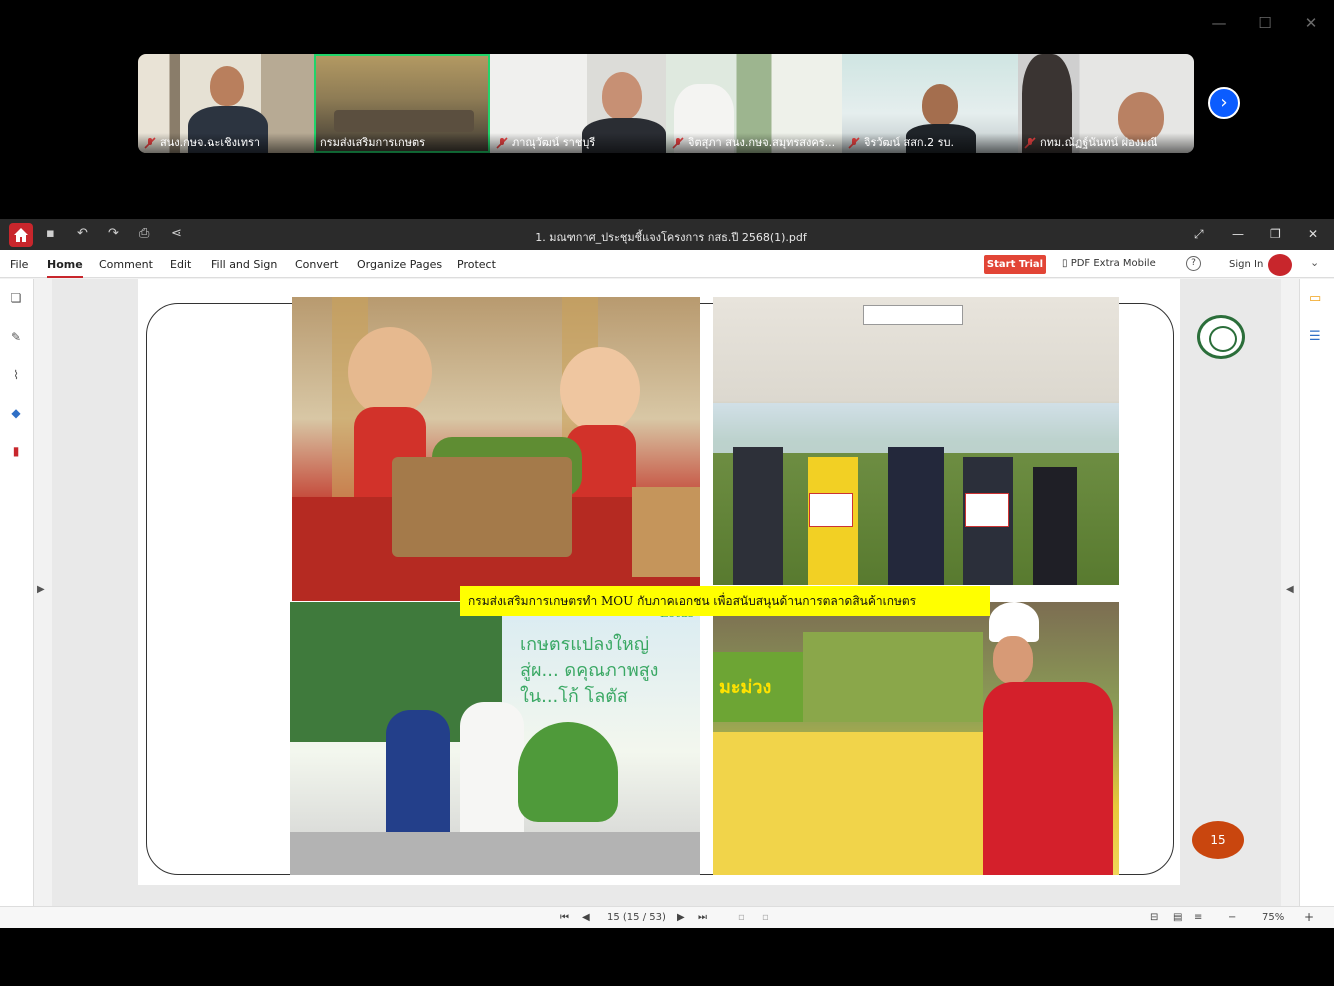 Image resolution: width=1334 pixels, height=986 pixels. Describe the element at coordinates (1232, 917) in the screenshot. I see `zoom-out-button: −` at that location.